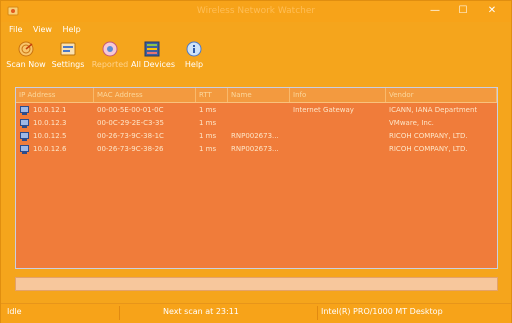  What do you see at coordinates (50, 136) in the screenshot?
I see `cell-ip-address: 10.0.12.5` at bounding box center [50, 136].